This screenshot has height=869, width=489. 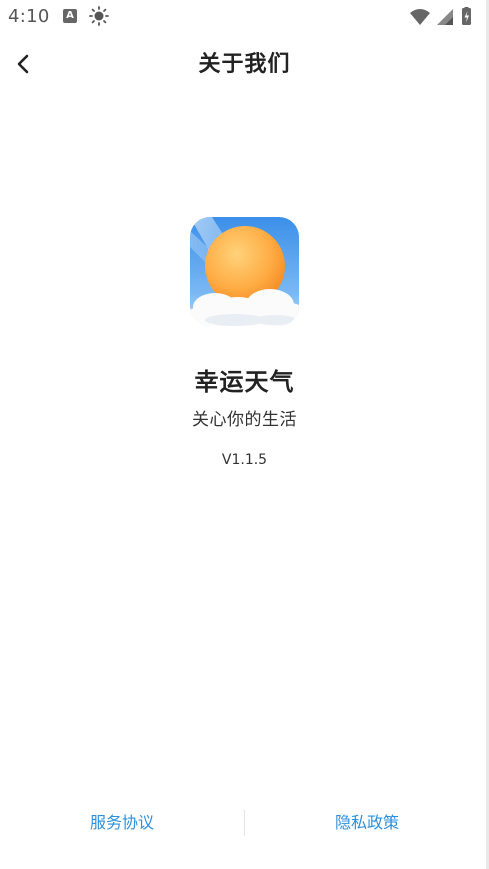 I want to click on app-slogan: 关心你的生活, so click(x=244, y=420).